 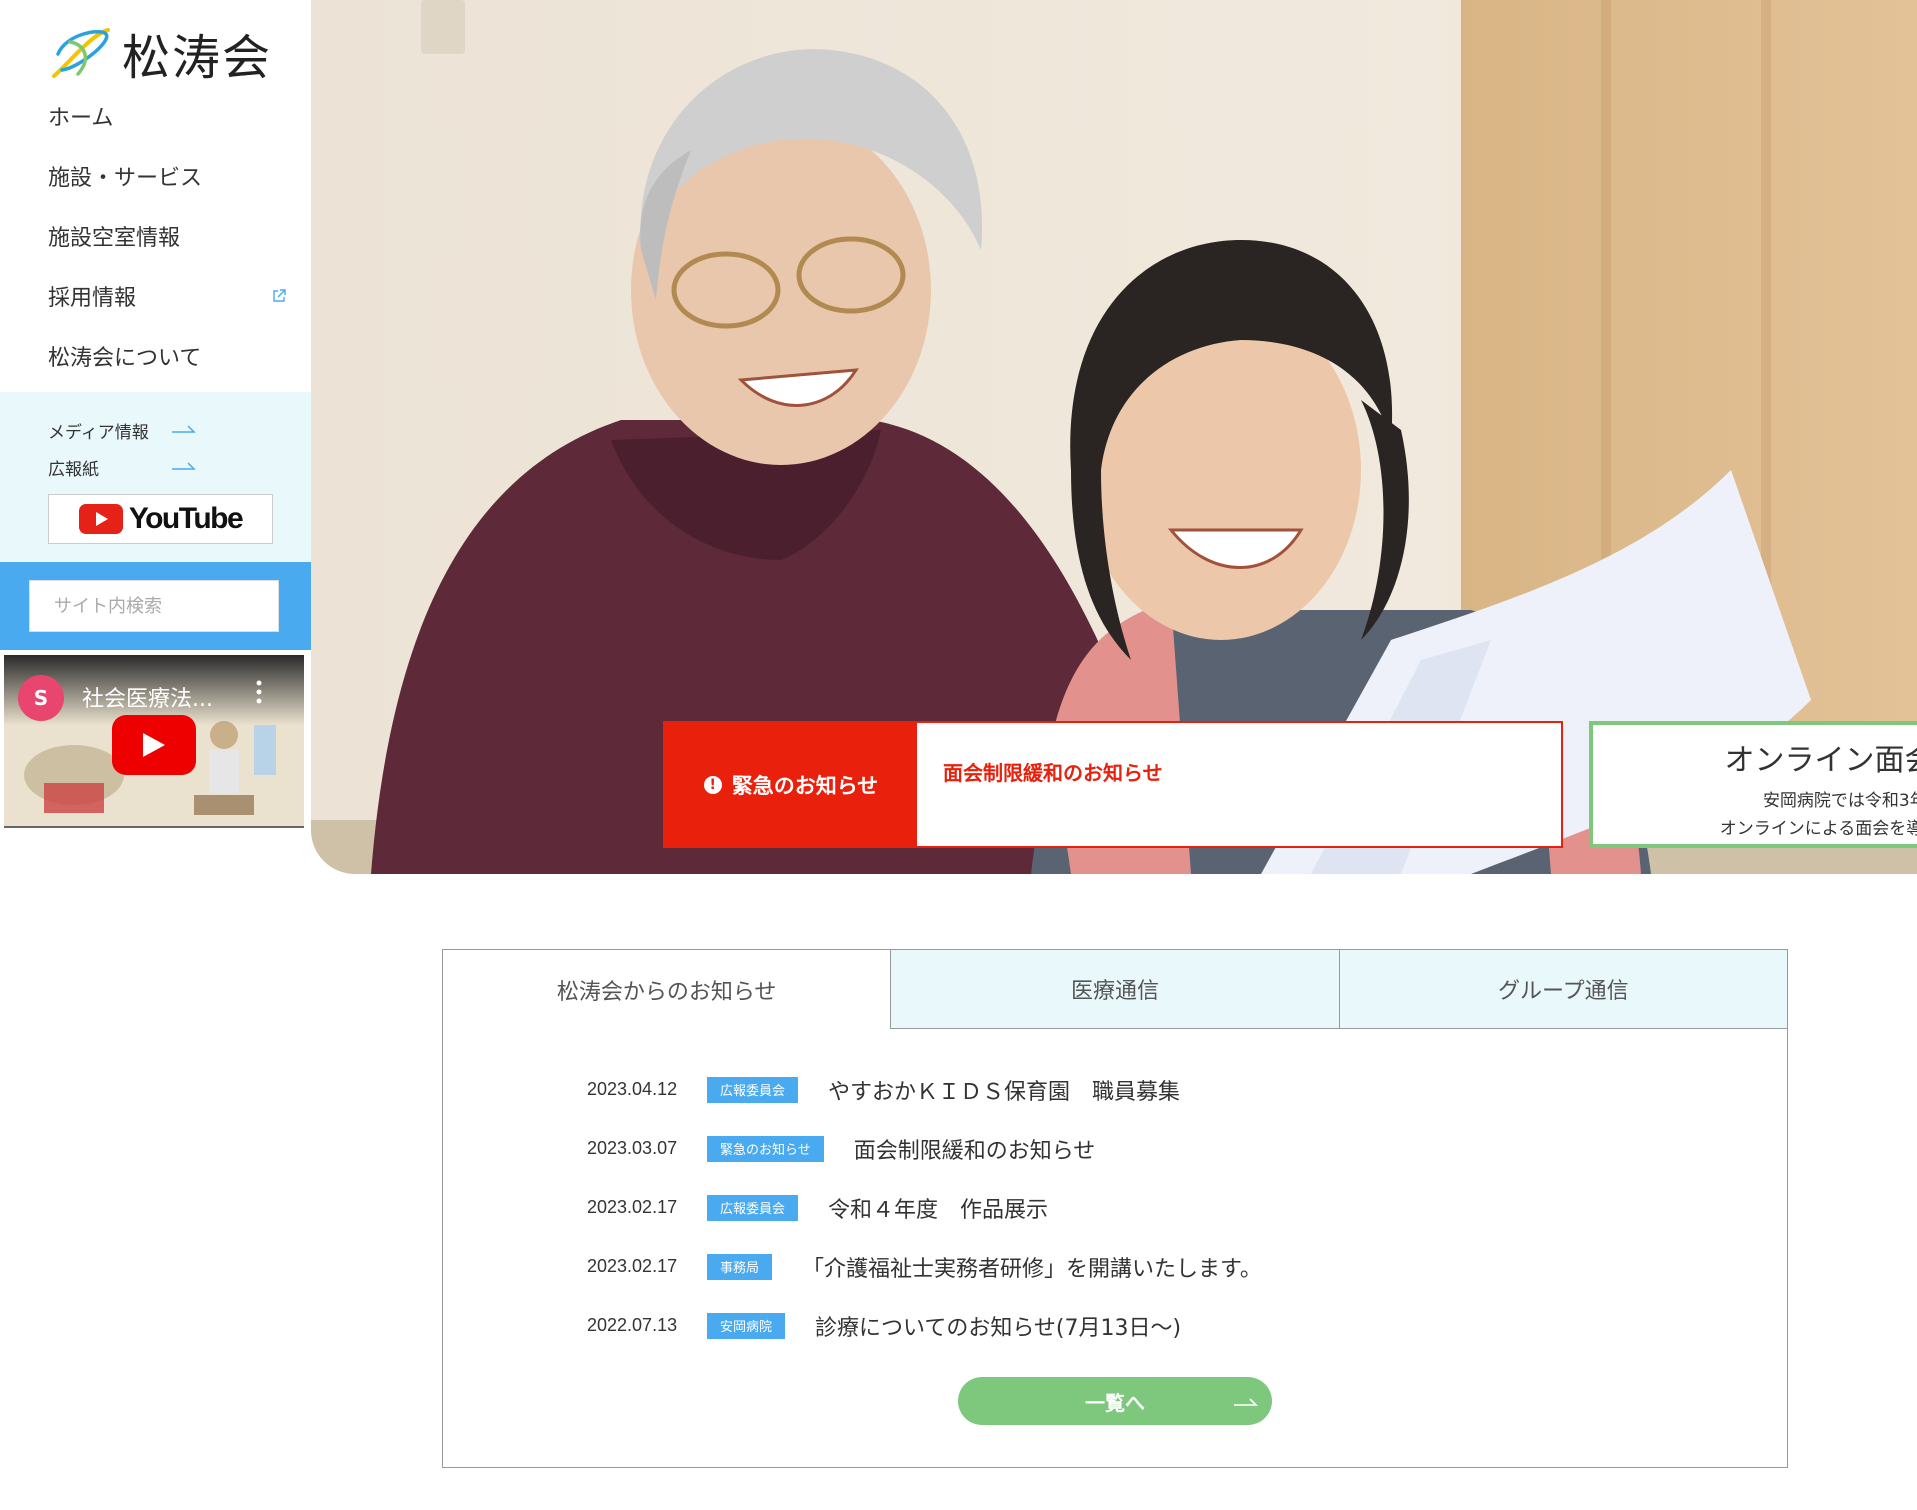 What do you see at coordinates (114, 238) in the screenshot?
I see `nav-item-label: 施設空室情報` at bounding box center [114, 238].